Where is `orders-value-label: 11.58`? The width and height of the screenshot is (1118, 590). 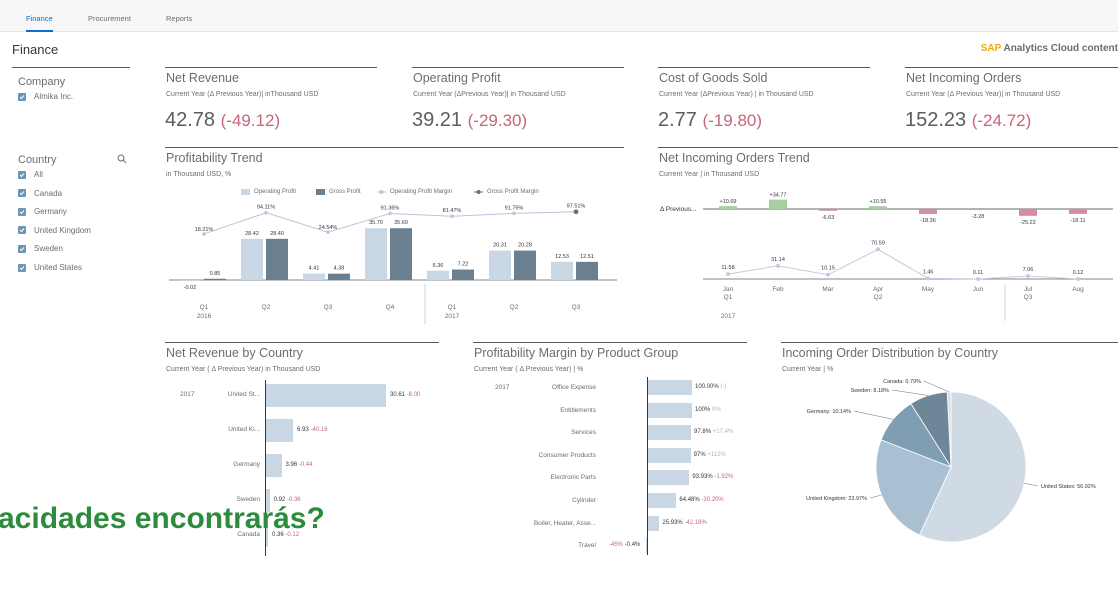
orders-value-label: 11.58 is located at coordinates (727, 268).